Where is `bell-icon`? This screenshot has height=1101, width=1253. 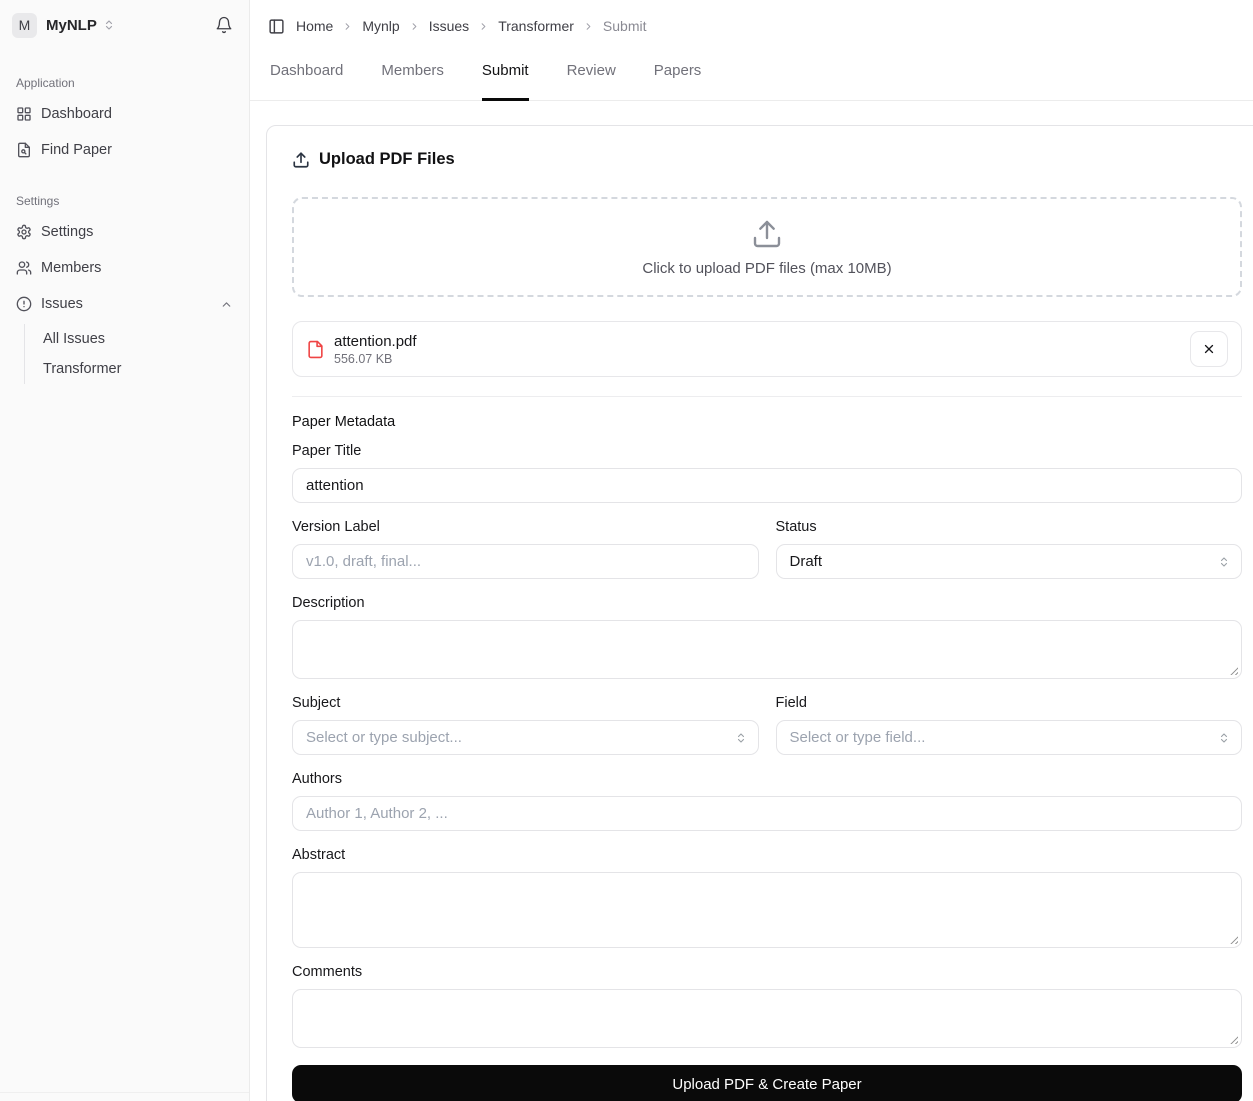 bell-icon is located at coordinates (224, 25).